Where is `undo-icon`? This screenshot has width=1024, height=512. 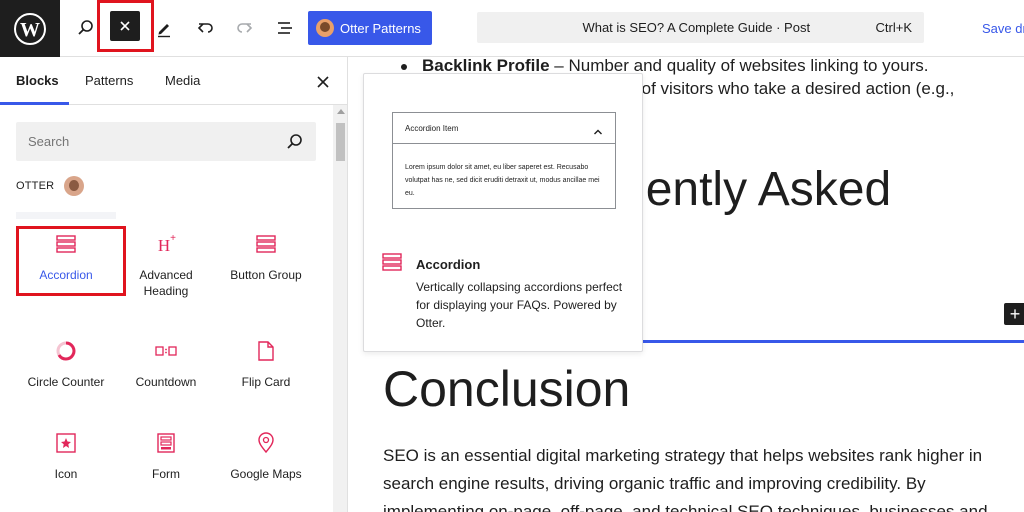 undo-icon is located at coordinates (205, 28).